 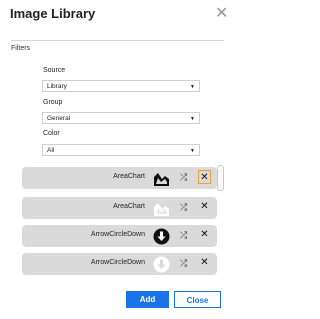 What do you see at coordinates (54, 70) in the screenshot?
I see `source-label: Source` at bounding box center [54, 70].